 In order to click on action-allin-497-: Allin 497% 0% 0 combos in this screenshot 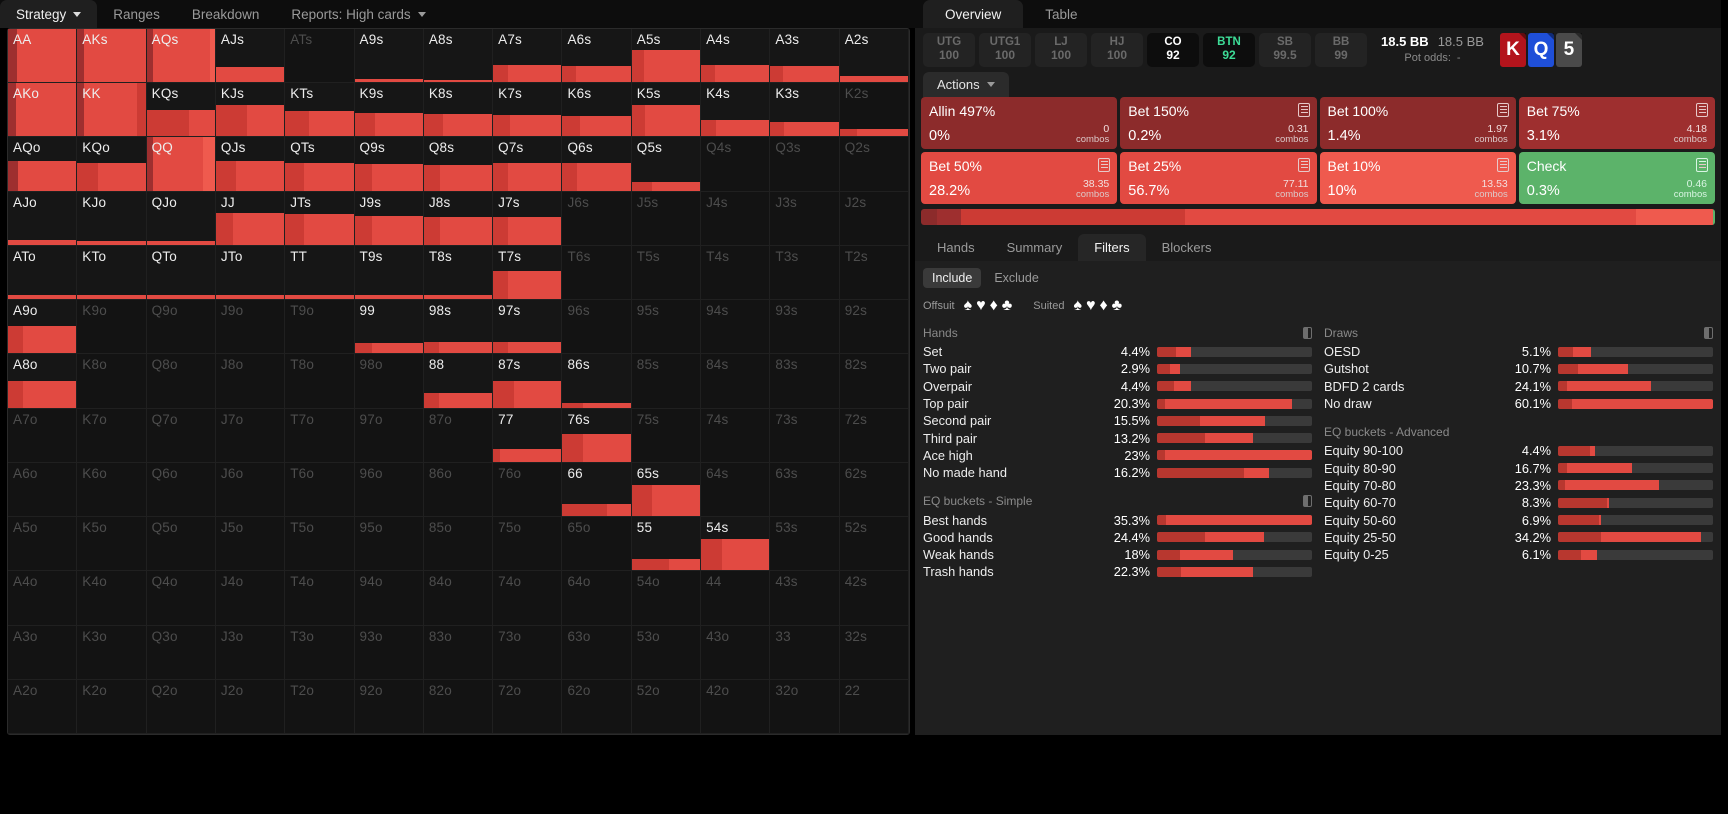, I will do `click(1019, 123)`.